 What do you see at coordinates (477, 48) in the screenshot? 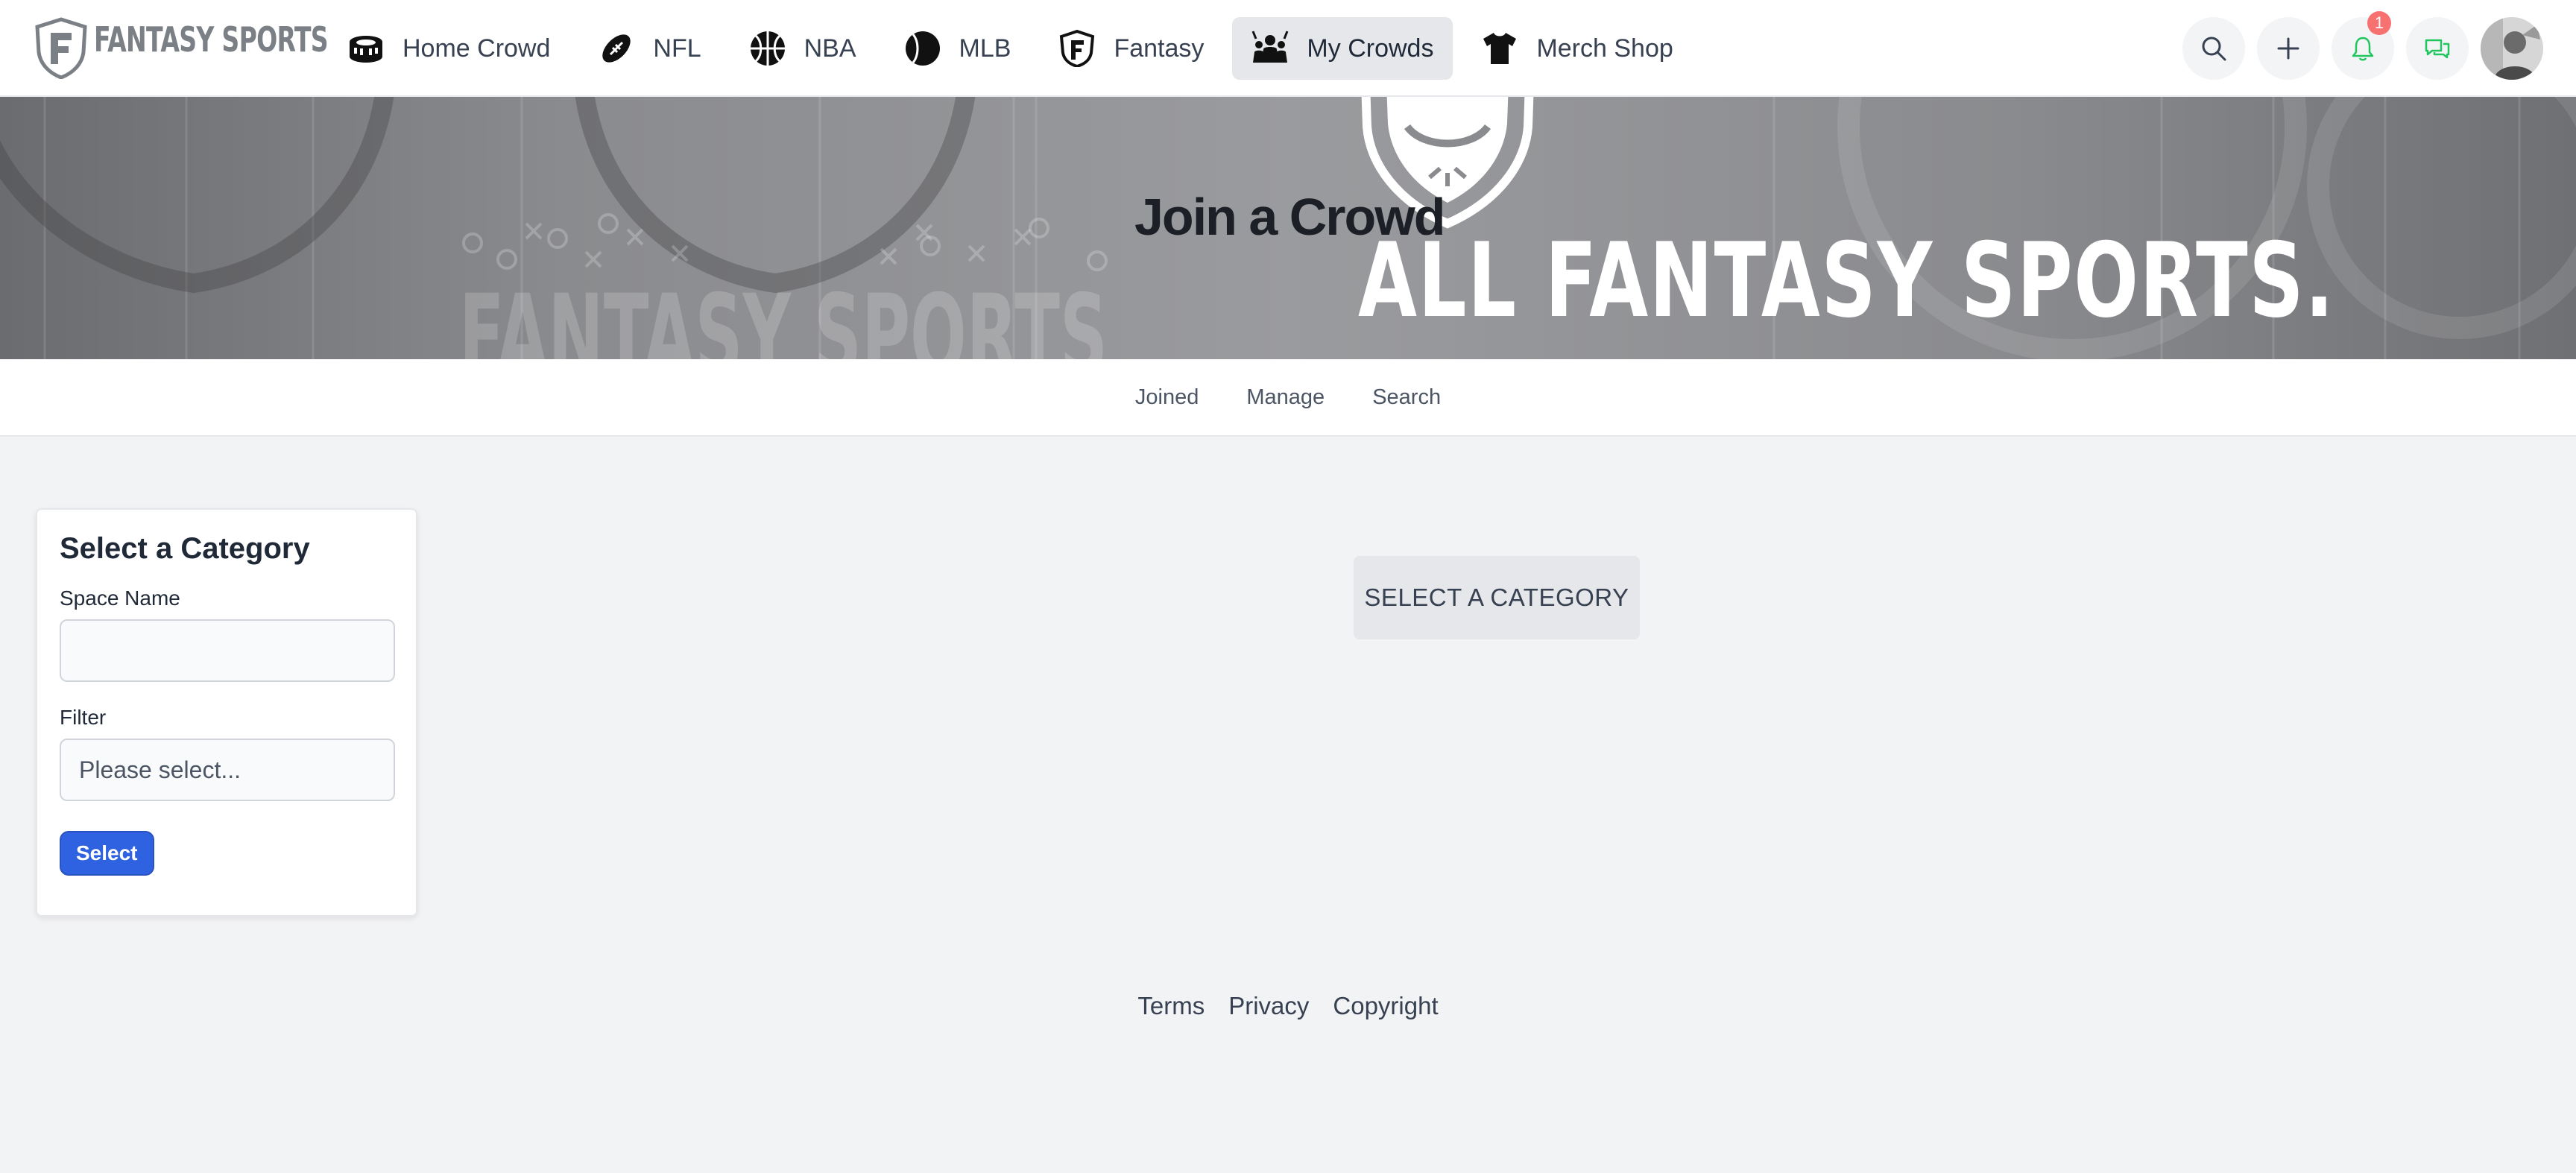
I see `nav-label: Home Crowd` at bounding box center [477, 48].